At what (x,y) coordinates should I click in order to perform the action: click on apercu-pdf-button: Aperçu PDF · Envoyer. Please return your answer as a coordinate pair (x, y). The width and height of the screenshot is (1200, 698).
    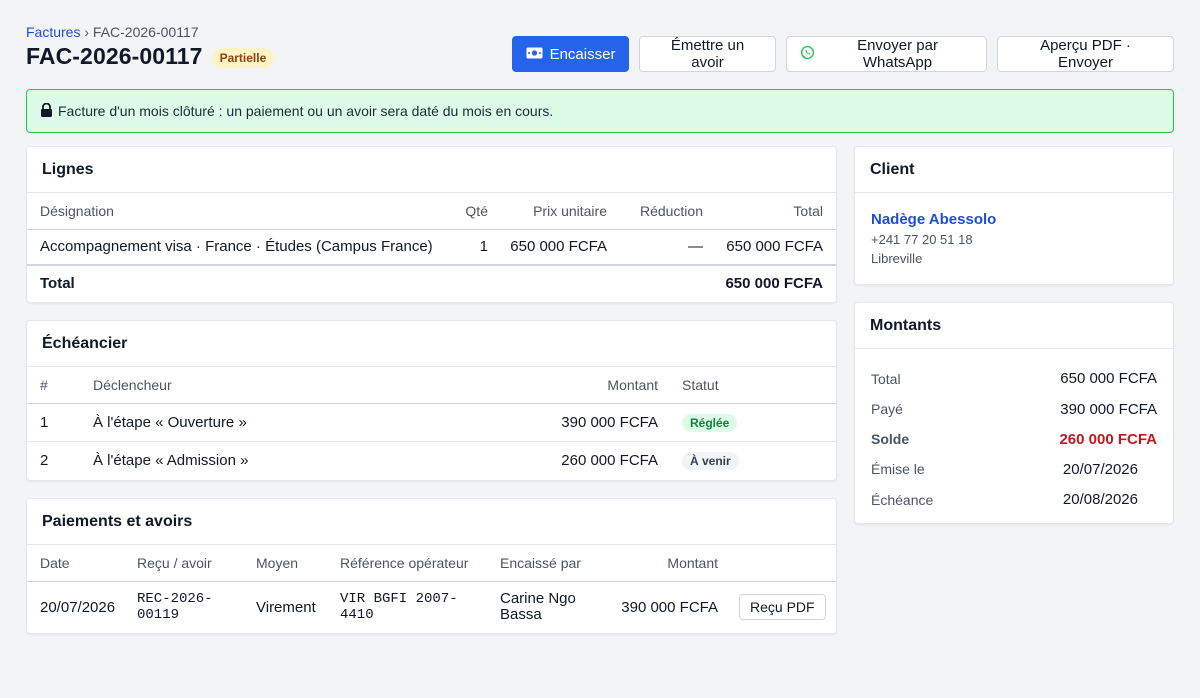
    Looking at the image, I should click on (1085, 54).